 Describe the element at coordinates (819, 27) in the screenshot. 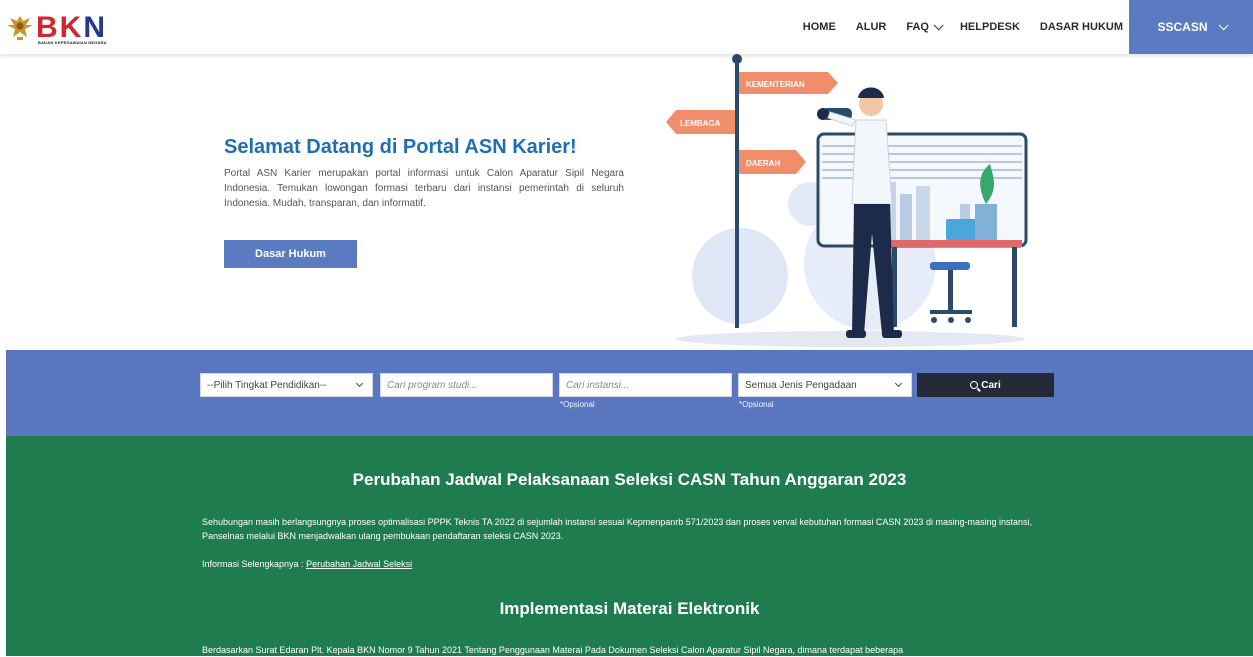

I see `nav-home: HOME` at that location.